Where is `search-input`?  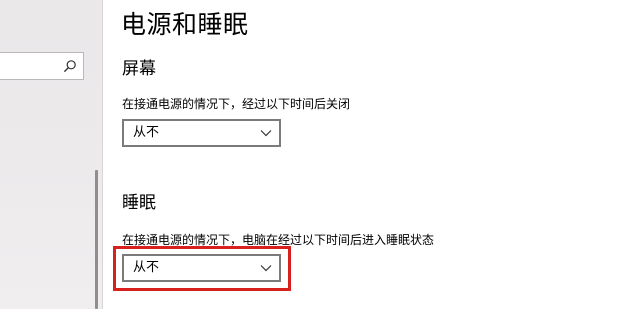 search-input is located at coordinates (42, 66).